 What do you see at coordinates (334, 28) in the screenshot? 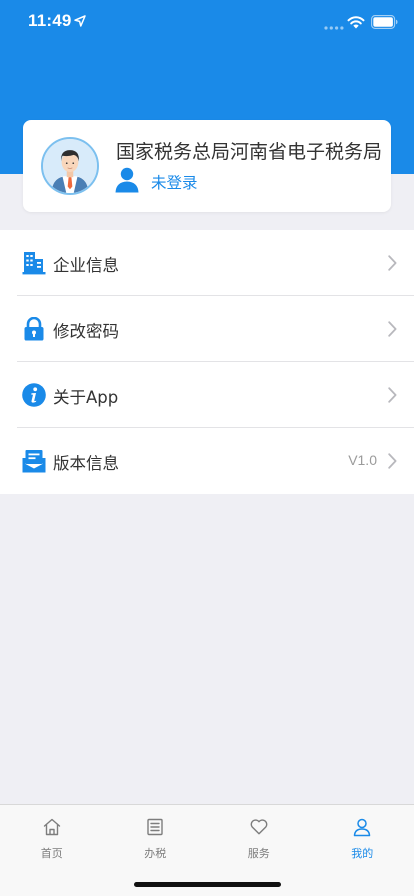
I see `cellular-signal-icon` at bounding box center [334, 28].